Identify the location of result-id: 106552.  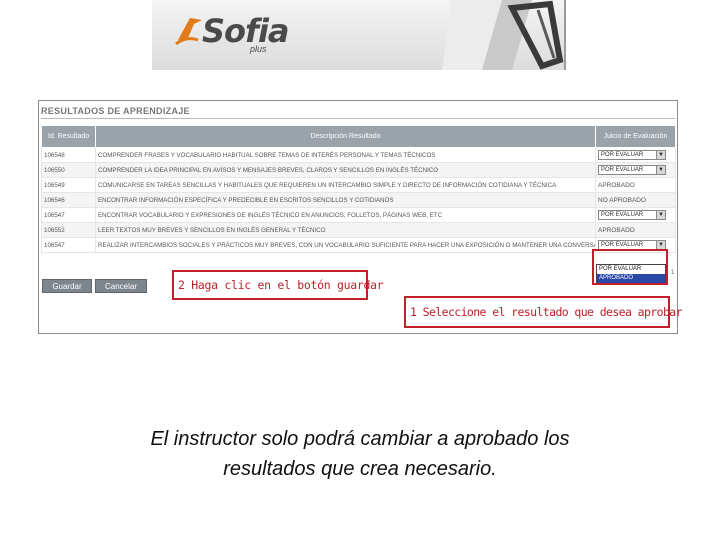
(68, 230).